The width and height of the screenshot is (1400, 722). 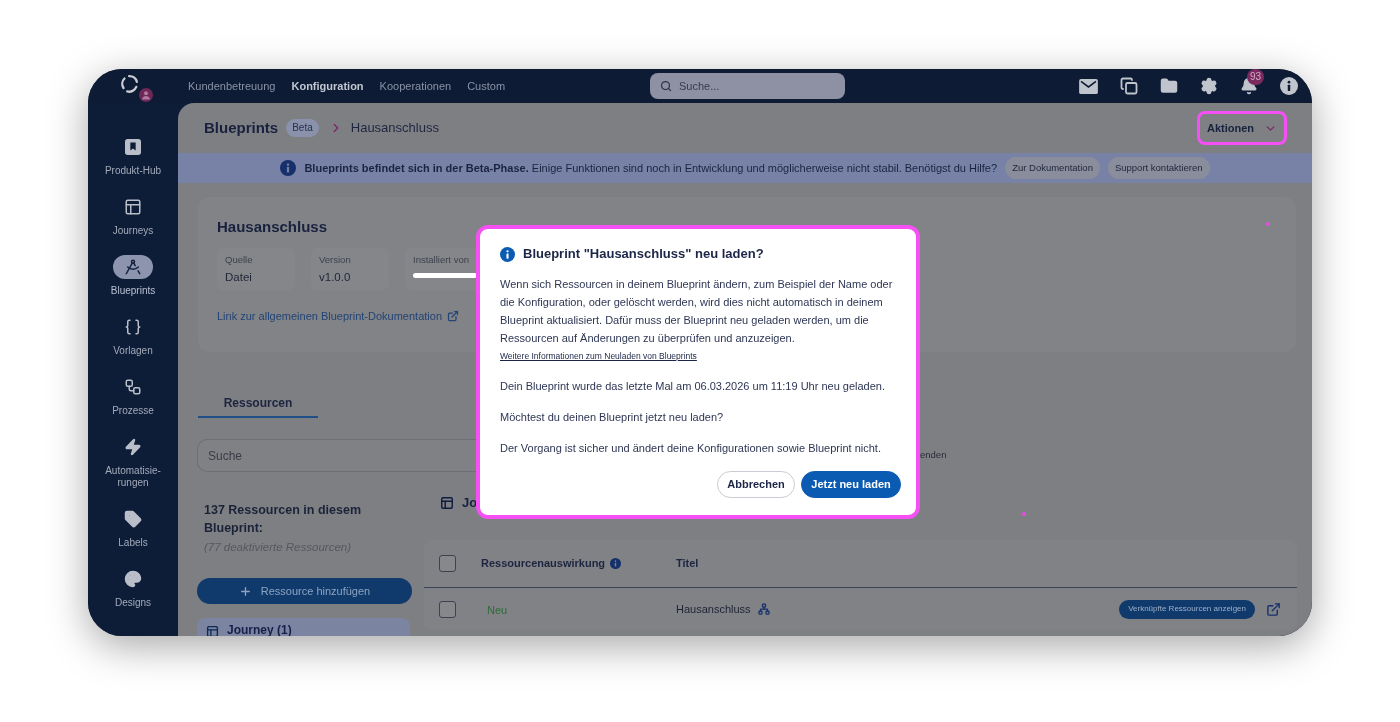 What do you see at coordinates (486, 86) in the screenshot?
I see `nav-link: Custom` at bounding box center [486, 86].